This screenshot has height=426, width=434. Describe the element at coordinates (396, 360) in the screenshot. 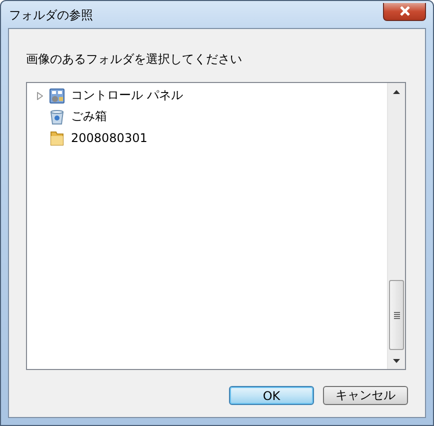

I see `scroll-down-icon` at that location.